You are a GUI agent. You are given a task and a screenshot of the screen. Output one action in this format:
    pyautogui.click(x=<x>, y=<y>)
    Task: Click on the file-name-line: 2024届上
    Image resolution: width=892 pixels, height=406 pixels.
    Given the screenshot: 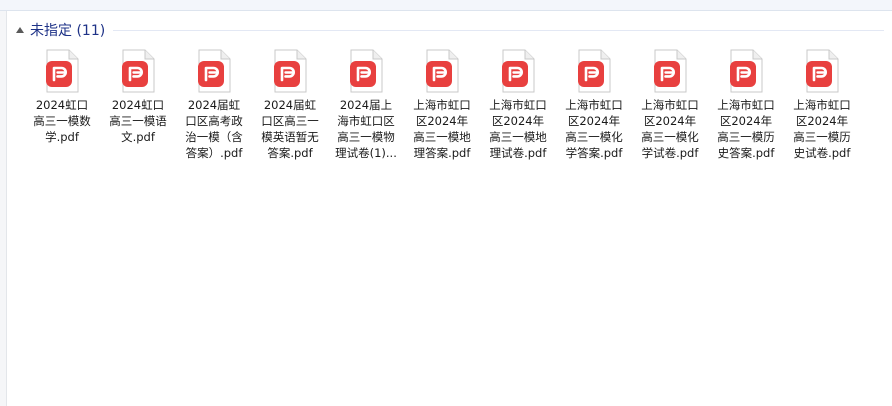 What is the action you would take?
    pyautogui.click(x=366, y=105)
    